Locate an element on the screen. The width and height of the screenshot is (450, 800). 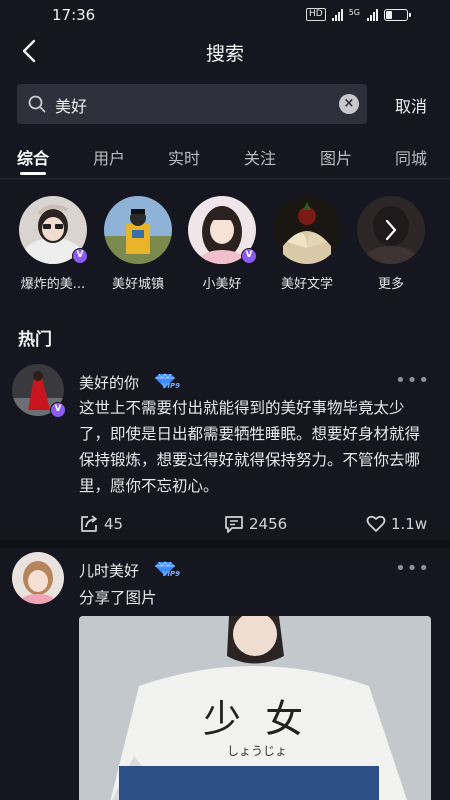
comment-count: 2456 is located at coordinates (268, 524).